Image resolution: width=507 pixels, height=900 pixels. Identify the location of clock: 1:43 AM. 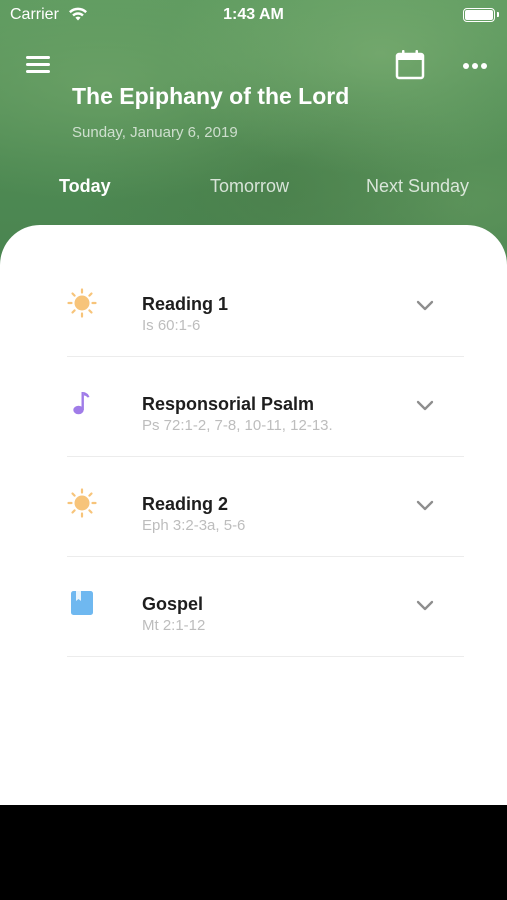
(253, 14).